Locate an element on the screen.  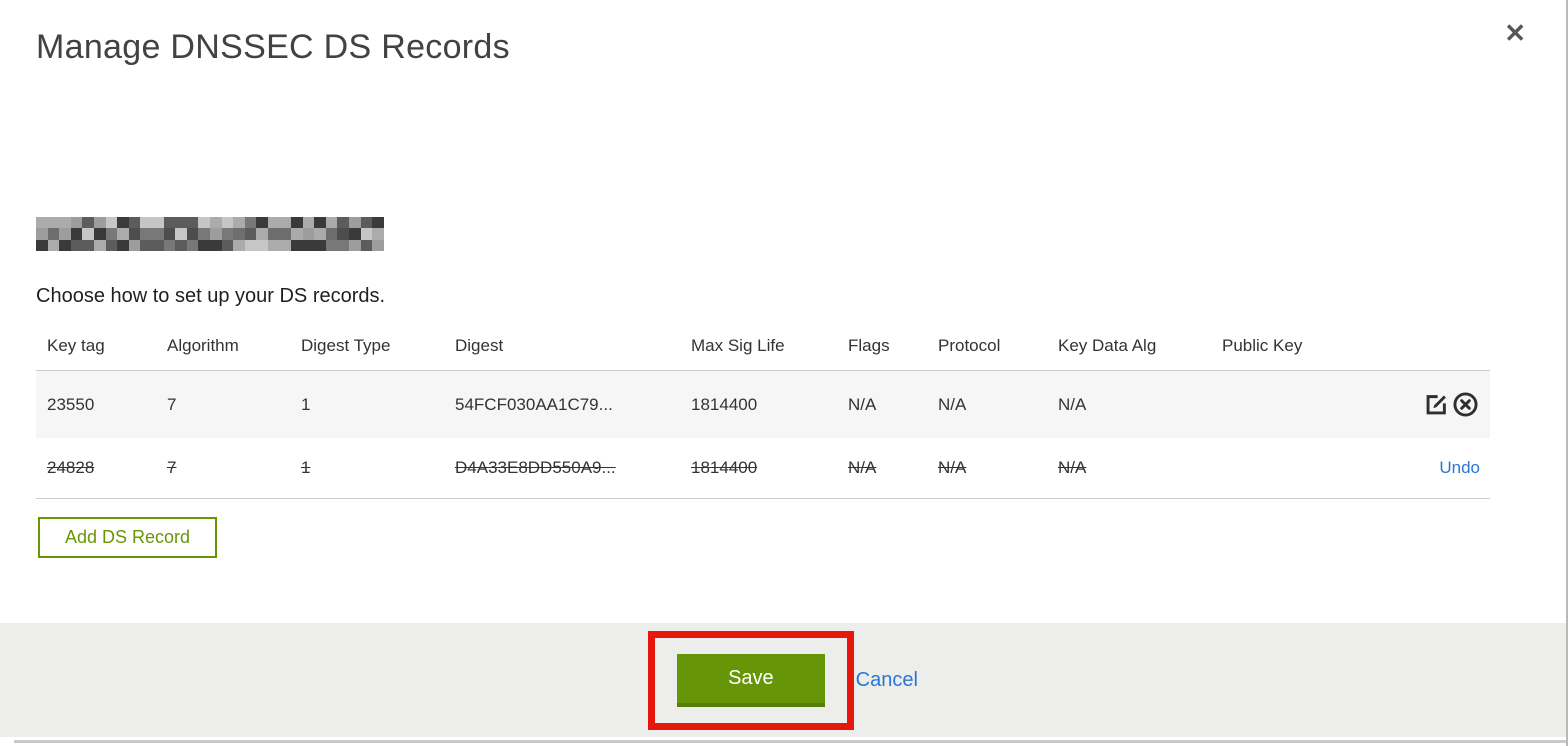
window-bottom-edge is located at coordinates (790, 741).